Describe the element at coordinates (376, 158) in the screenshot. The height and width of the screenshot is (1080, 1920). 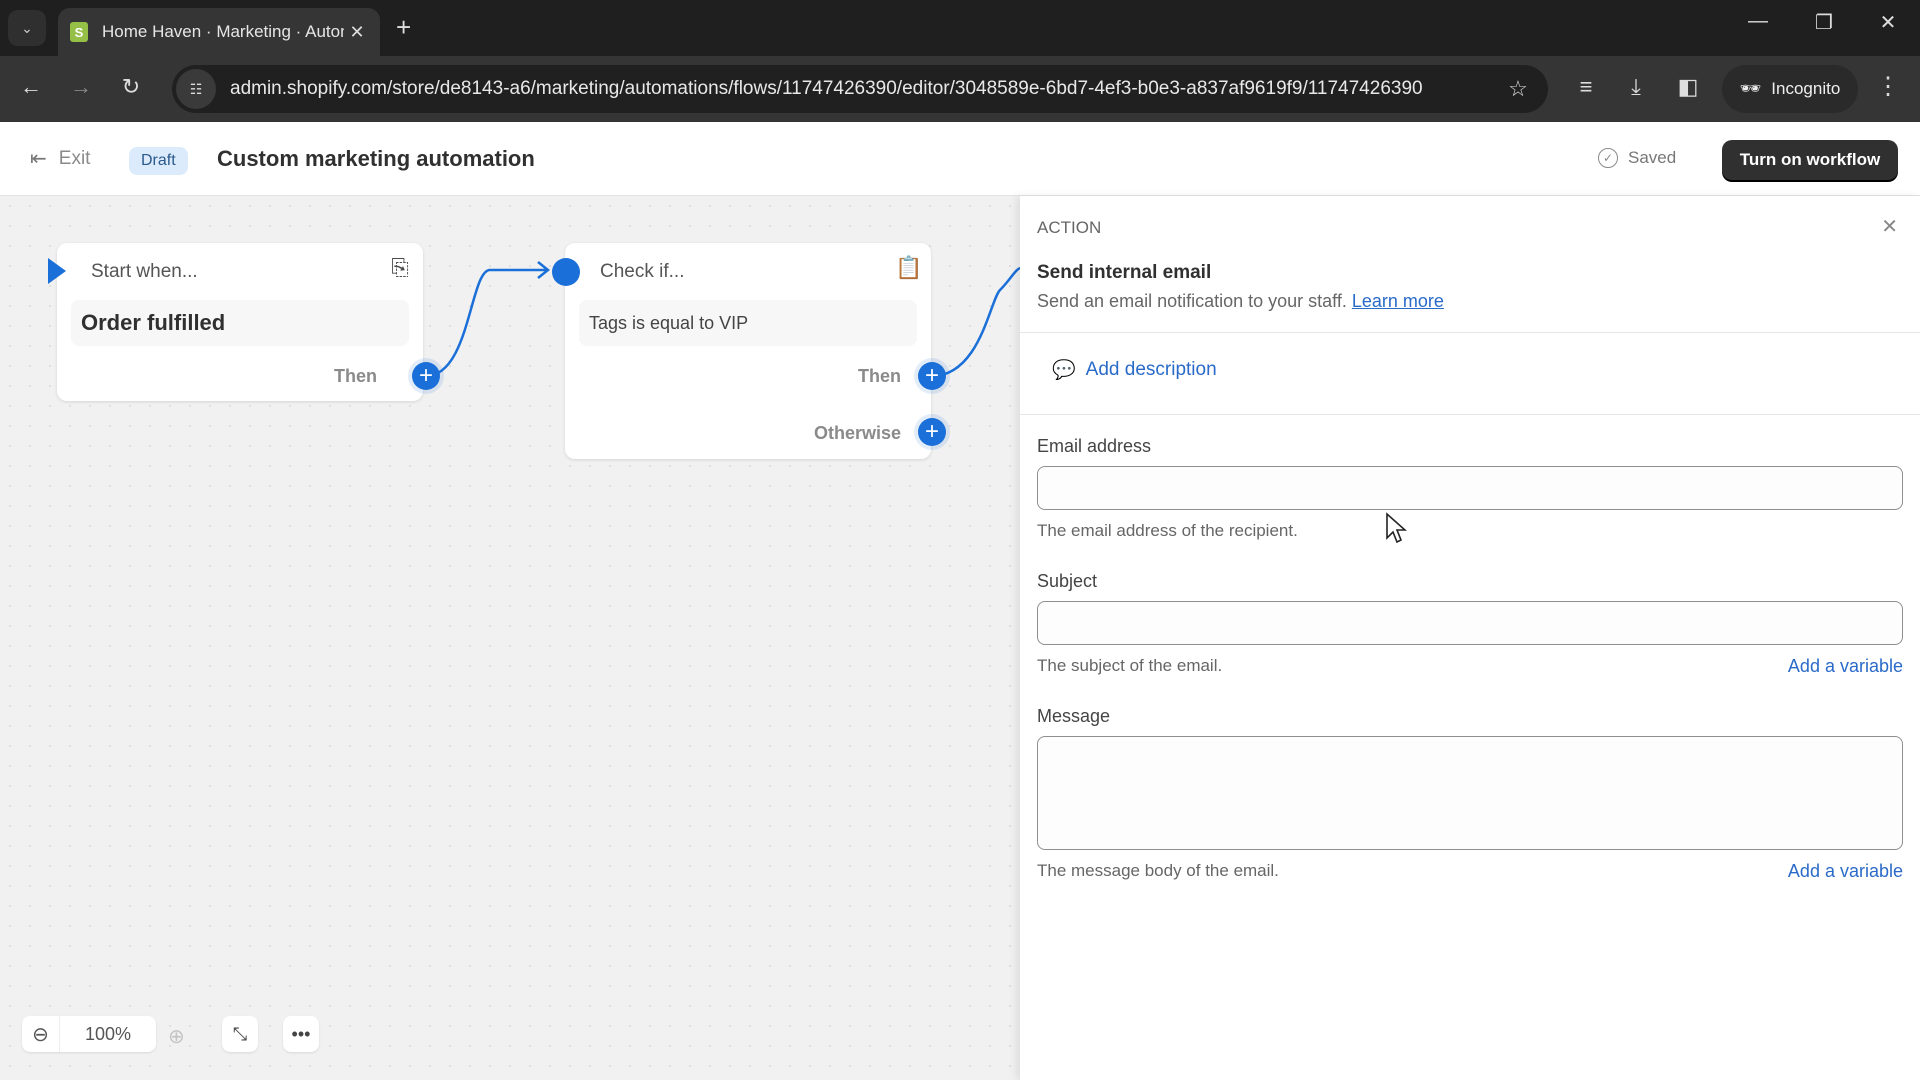
I see `page-title: Custom marketing automation` at that location.